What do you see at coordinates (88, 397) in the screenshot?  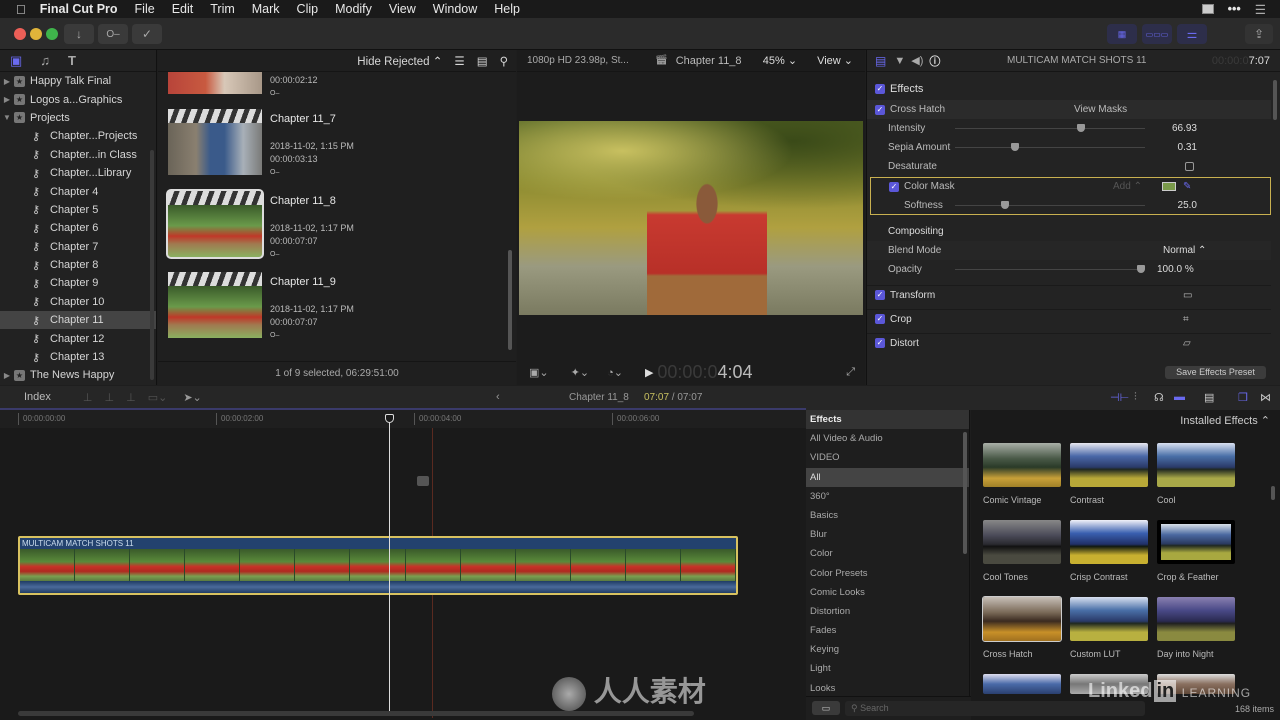 I see `connect-clip-icon: ⊥` at bounding box center [88, 397].